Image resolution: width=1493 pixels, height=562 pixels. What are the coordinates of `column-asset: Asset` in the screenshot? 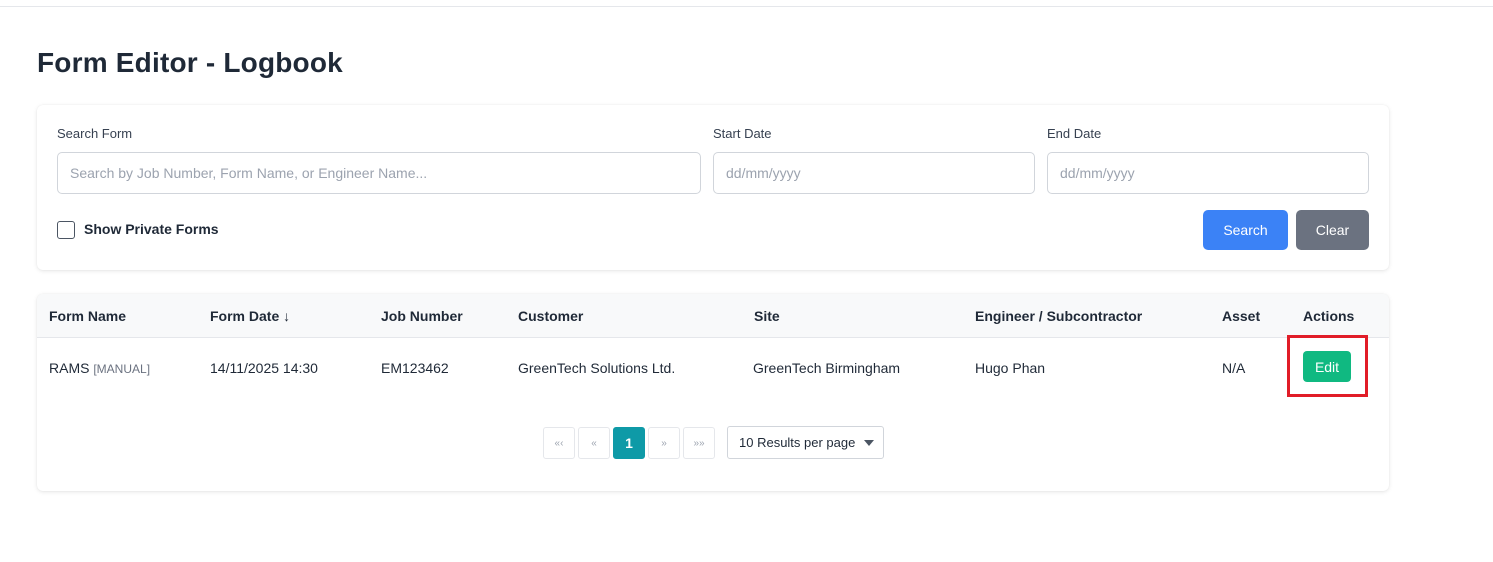 It's located at (1241, 316).